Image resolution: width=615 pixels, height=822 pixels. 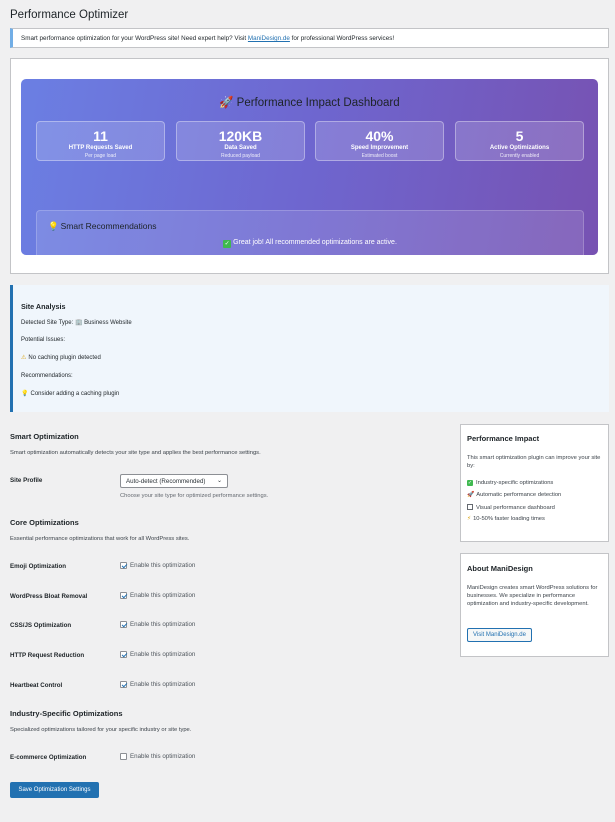 What do you see at coordinates (166, 481) in the screenshot?
I see `site-profile-value: Auto-detect (Recommended)` at bounding box center [166, 481].